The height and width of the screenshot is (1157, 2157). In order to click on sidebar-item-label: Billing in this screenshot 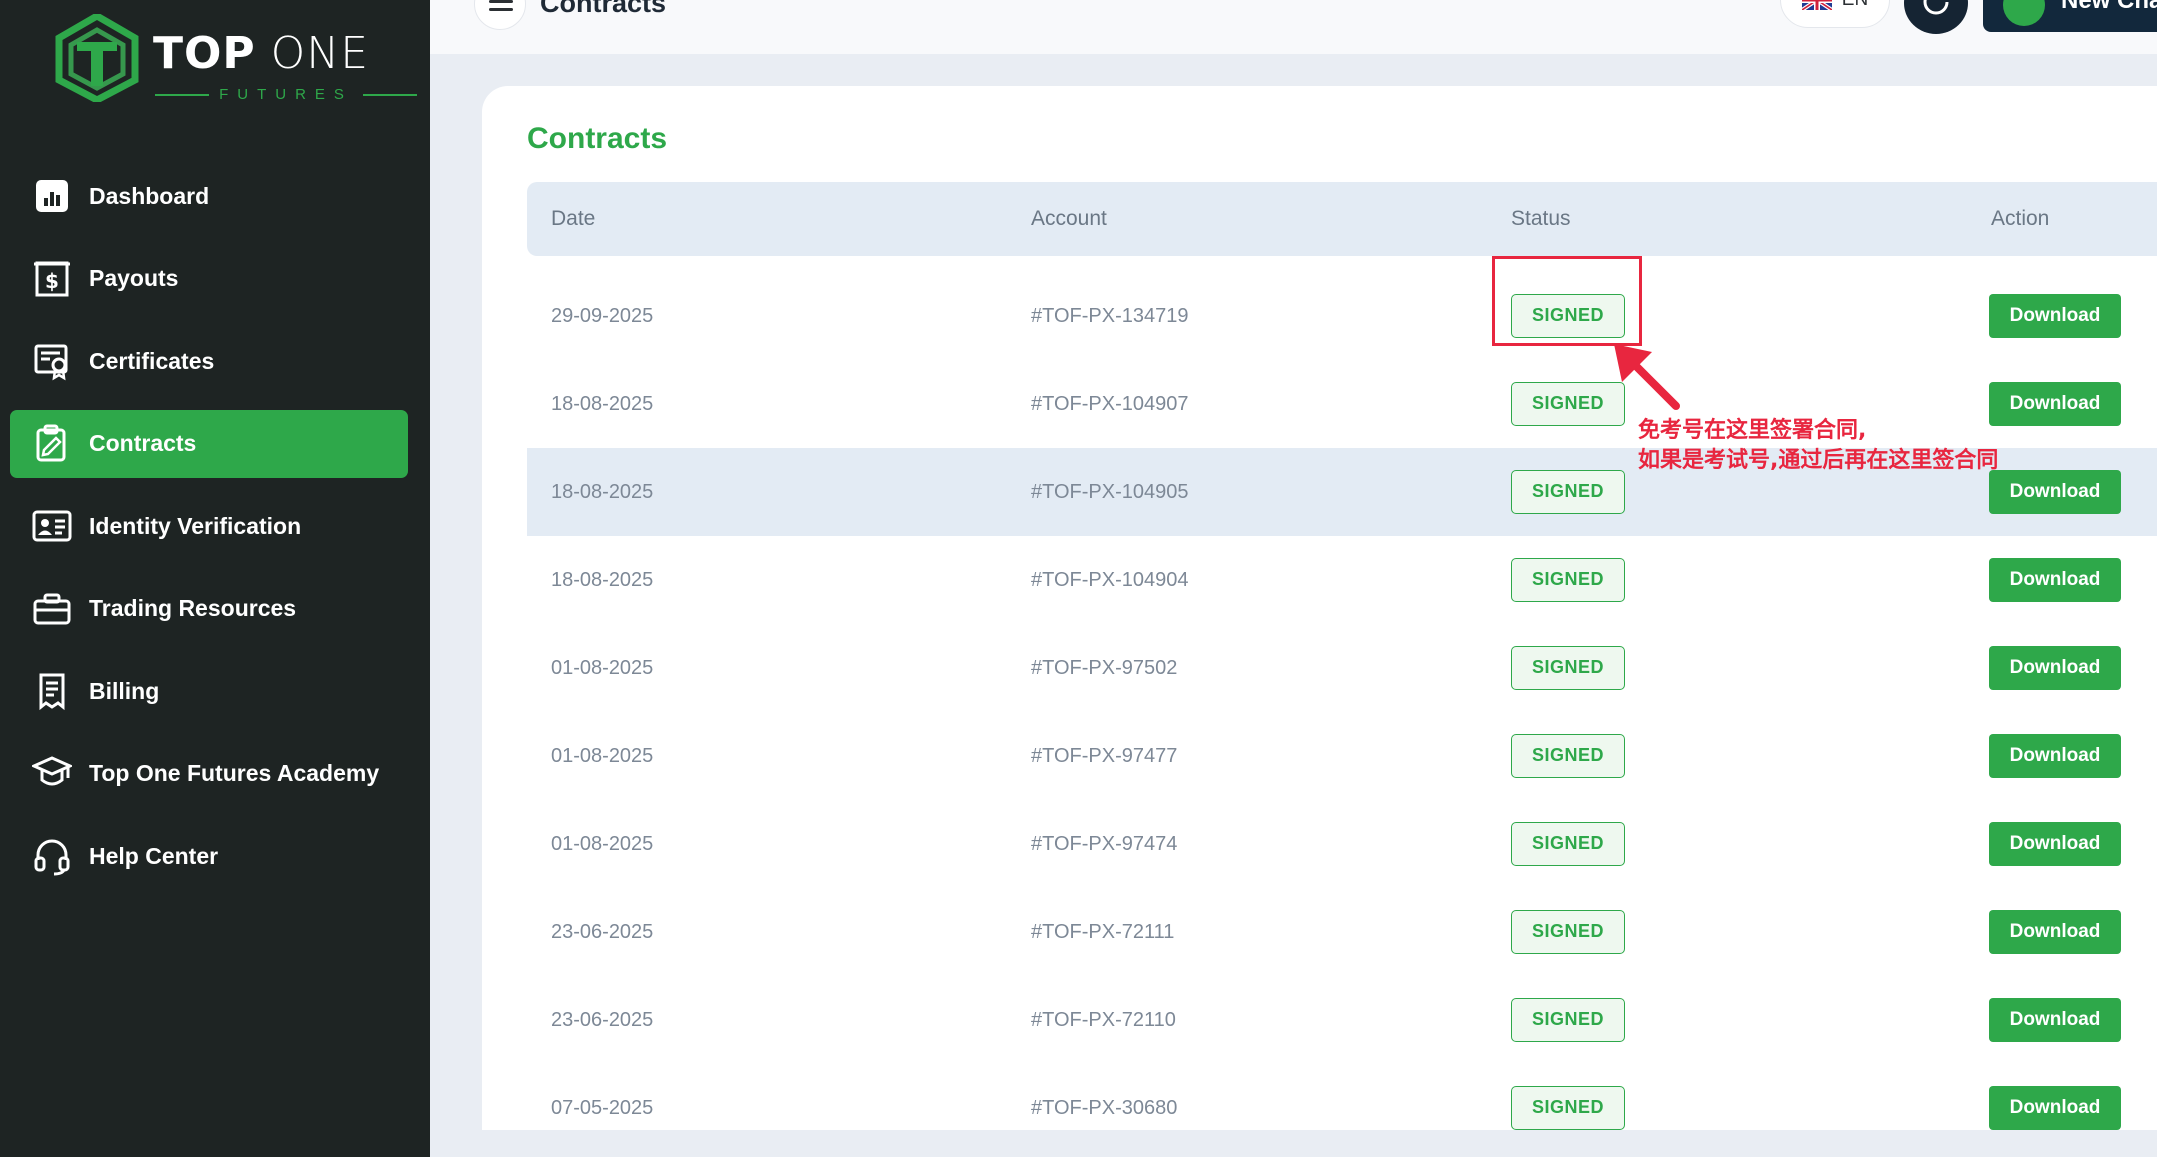, I will do `click(124, 690)`.